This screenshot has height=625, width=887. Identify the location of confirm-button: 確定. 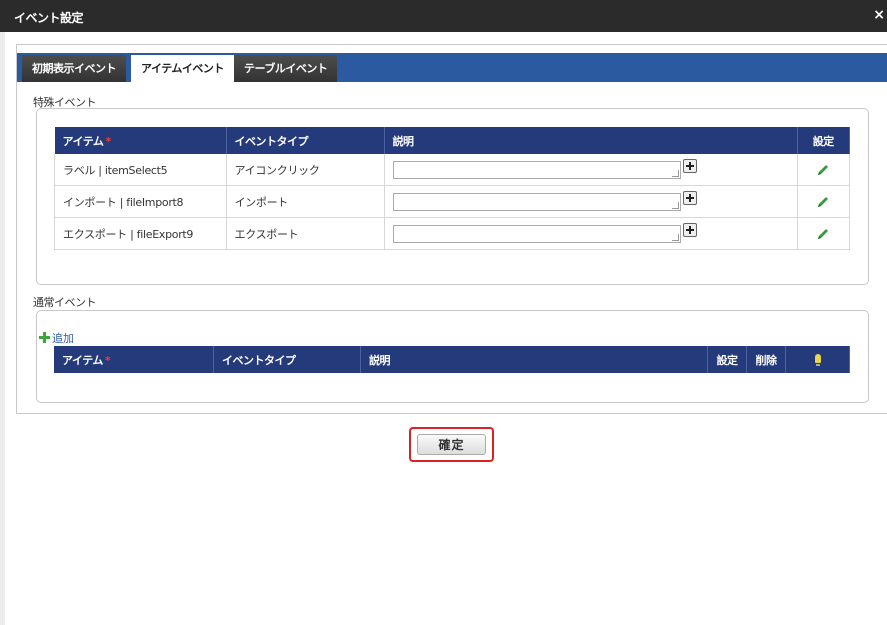
(451, 444).